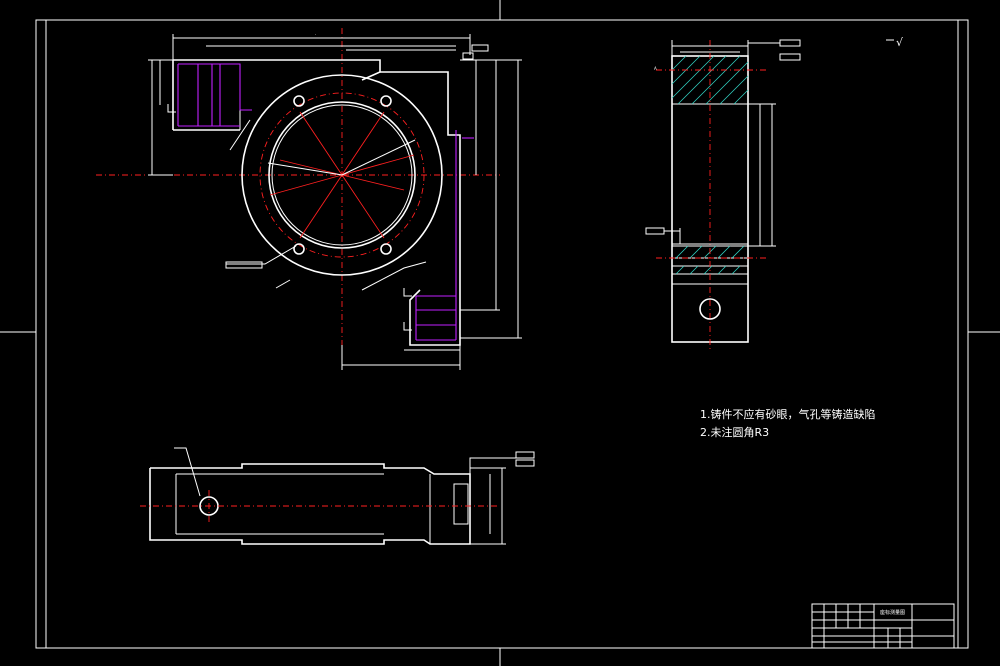  Describe the element at coordinates (788, 414) in the screenshot. I see `note-line-1: 1.铸件不应有砂眼，气孔等铸造缺陷` at that location.